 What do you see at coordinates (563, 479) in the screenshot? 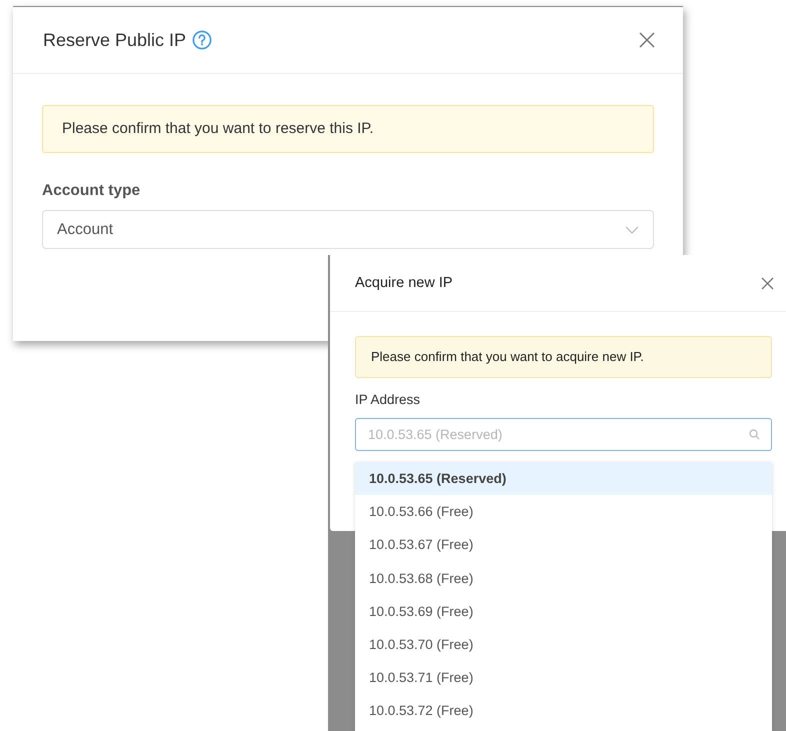
I see `dropdown-option: 10.0.53.65 (Reserved)` at bounding box center [563, 479].